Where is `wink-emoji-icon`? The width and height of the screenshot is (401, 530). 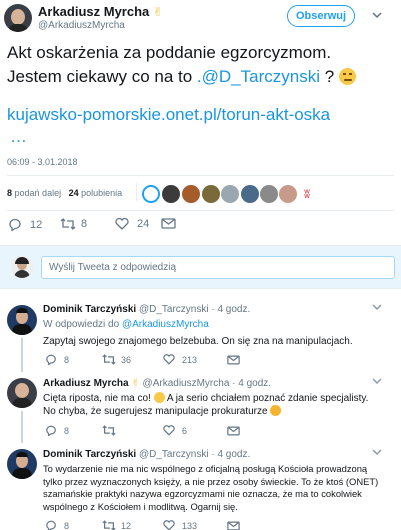
wink-emoji-icon is located at coordinates (159, 397).